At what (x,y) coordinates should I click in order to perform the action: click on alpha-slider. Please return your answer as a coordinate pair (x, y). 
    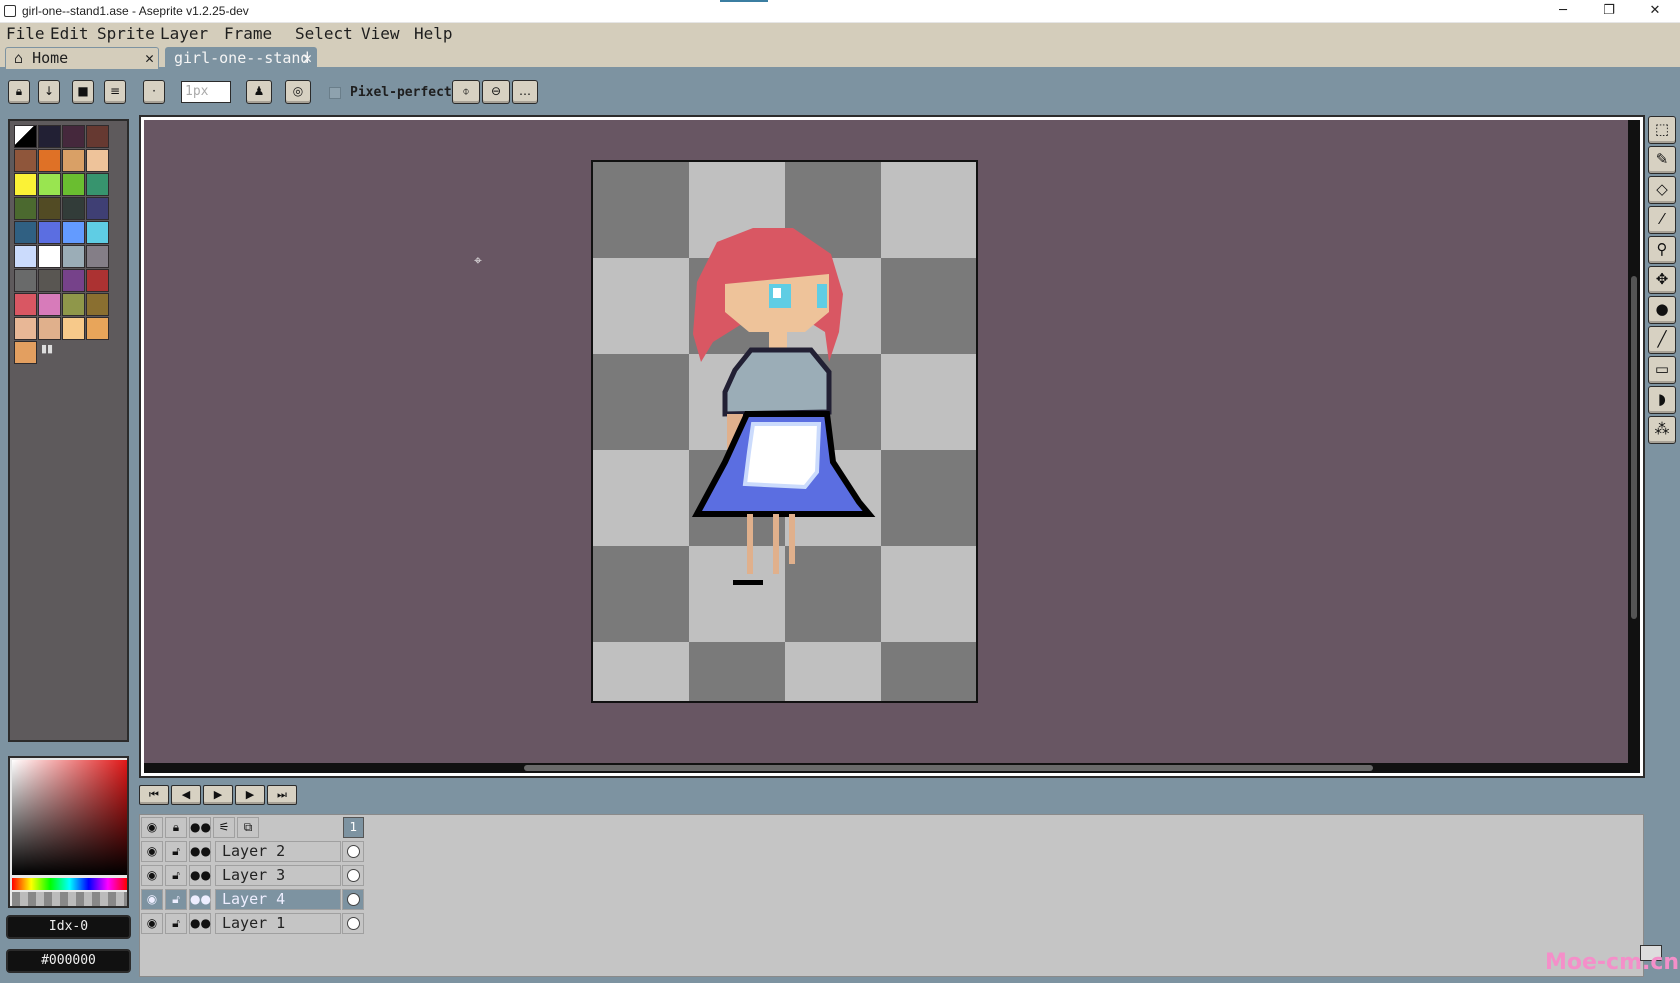
    Looking at the image, I should click on (69, 899).